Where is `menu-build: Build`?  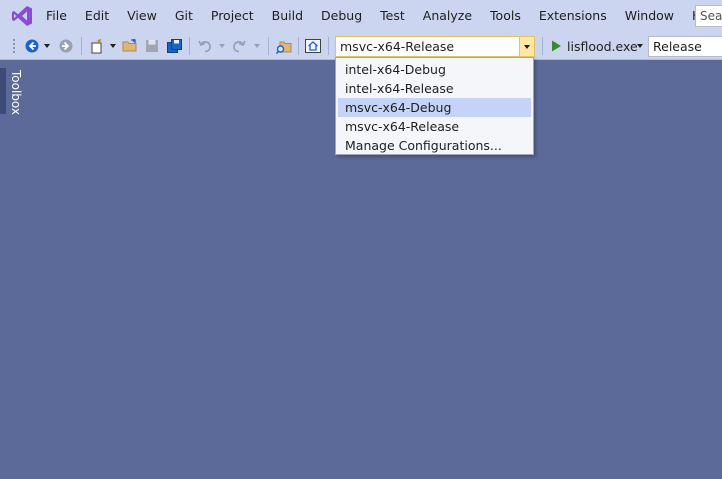
menu-build: Build is located at coordinates (287, 16).